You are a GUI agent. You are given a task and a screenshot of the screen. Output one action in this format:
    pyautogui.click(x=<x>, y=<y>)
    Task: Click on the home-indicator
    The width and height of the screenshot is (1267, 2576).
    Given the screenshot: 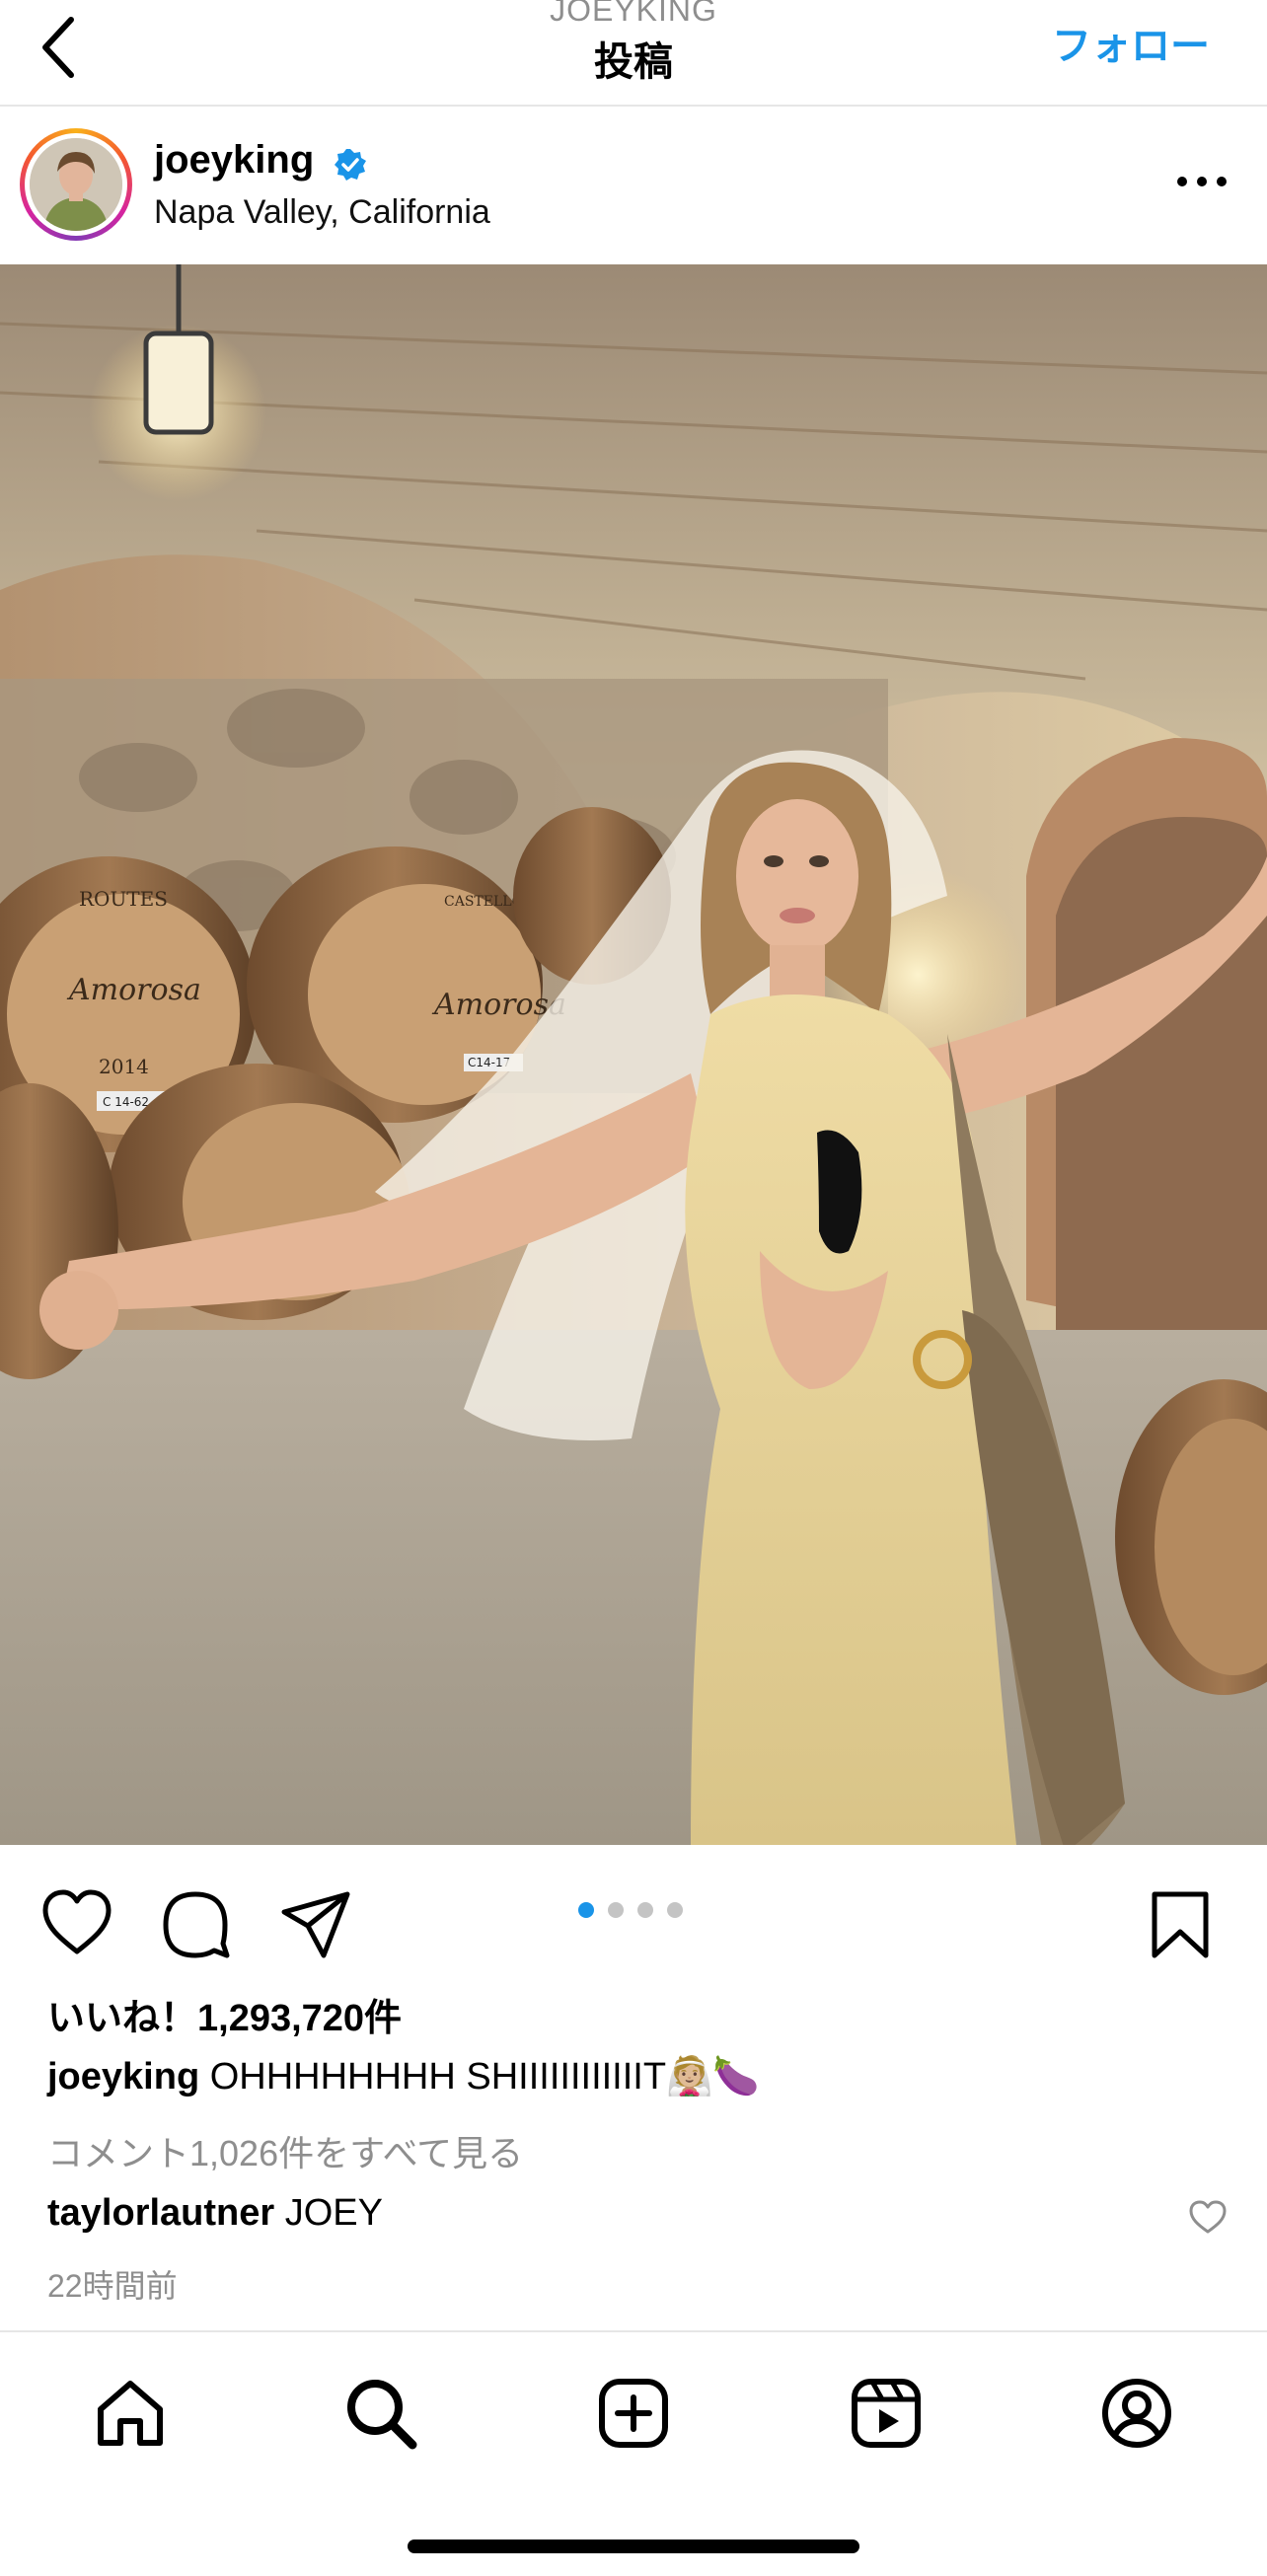 What is the action you would take?
    pyautogui.click(x=633, y=2546)
    